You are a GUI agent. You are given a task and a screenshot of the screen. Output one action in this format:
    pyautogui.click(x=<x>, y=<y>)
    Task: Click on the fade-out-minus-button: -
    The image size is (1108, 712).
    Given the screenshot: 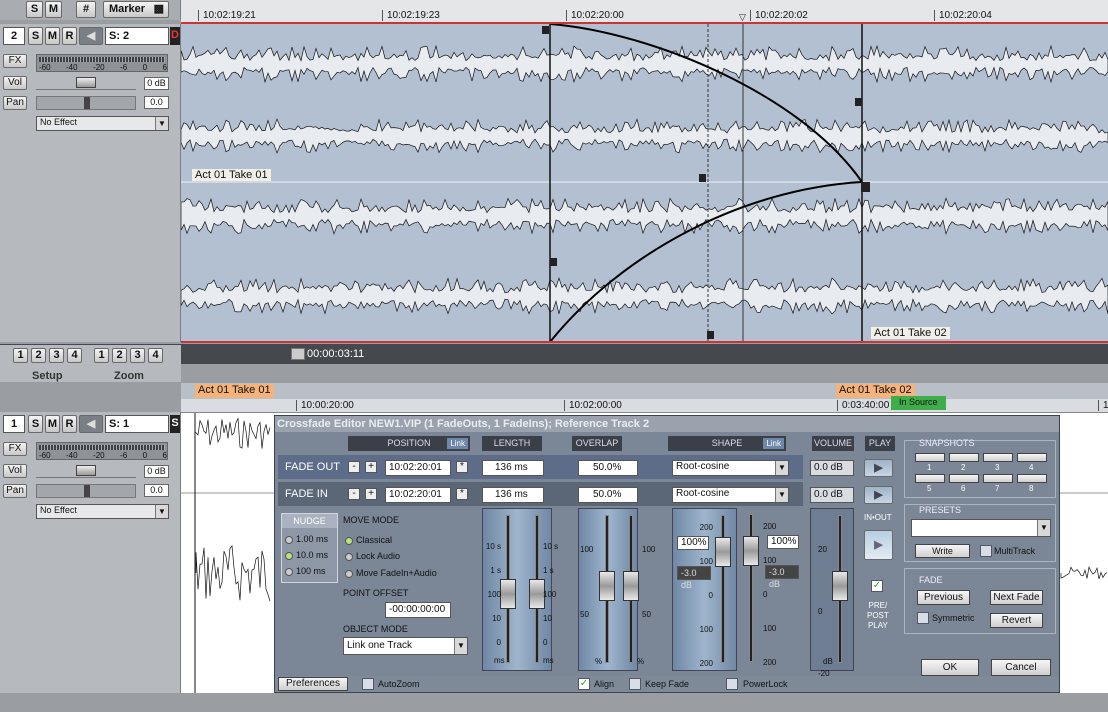 What is the action you would take?
    pyautogui.click(x=354, y=467)
    